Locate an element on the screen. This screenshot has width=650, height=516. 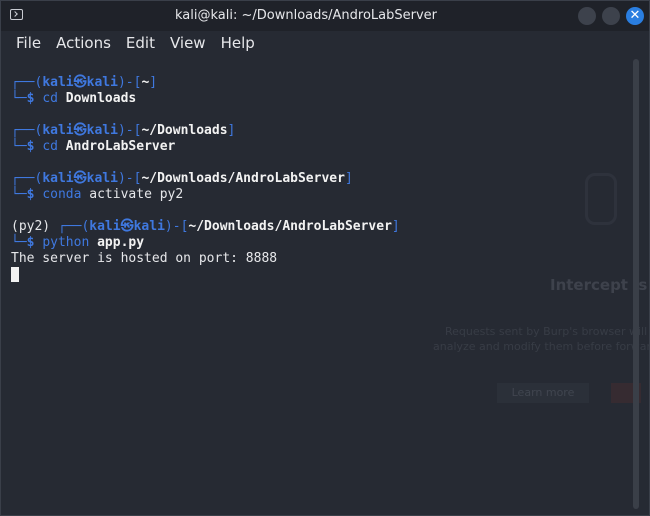
command-line: └─$ python app.py is located at coordinates (78, 242).